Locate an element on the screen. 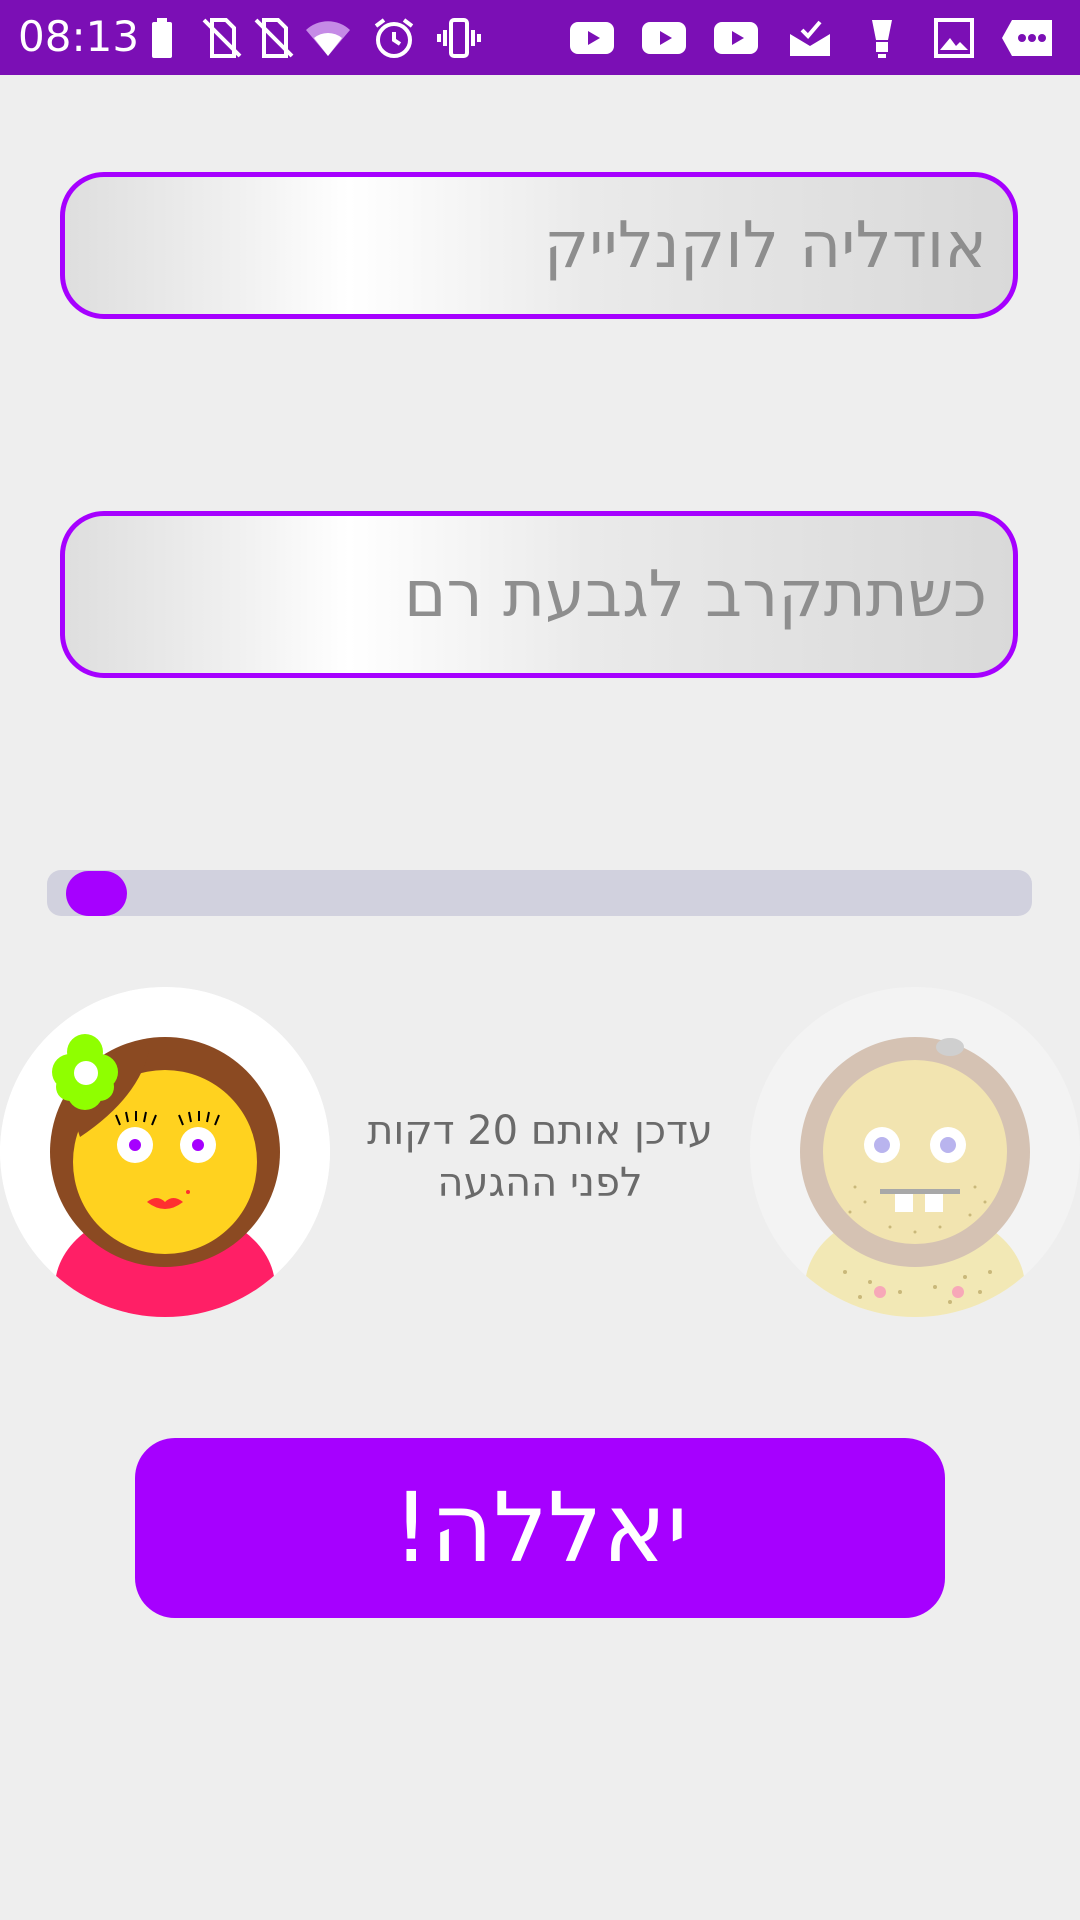  go-button: יאללה! is located at coordinates (540, 1528).